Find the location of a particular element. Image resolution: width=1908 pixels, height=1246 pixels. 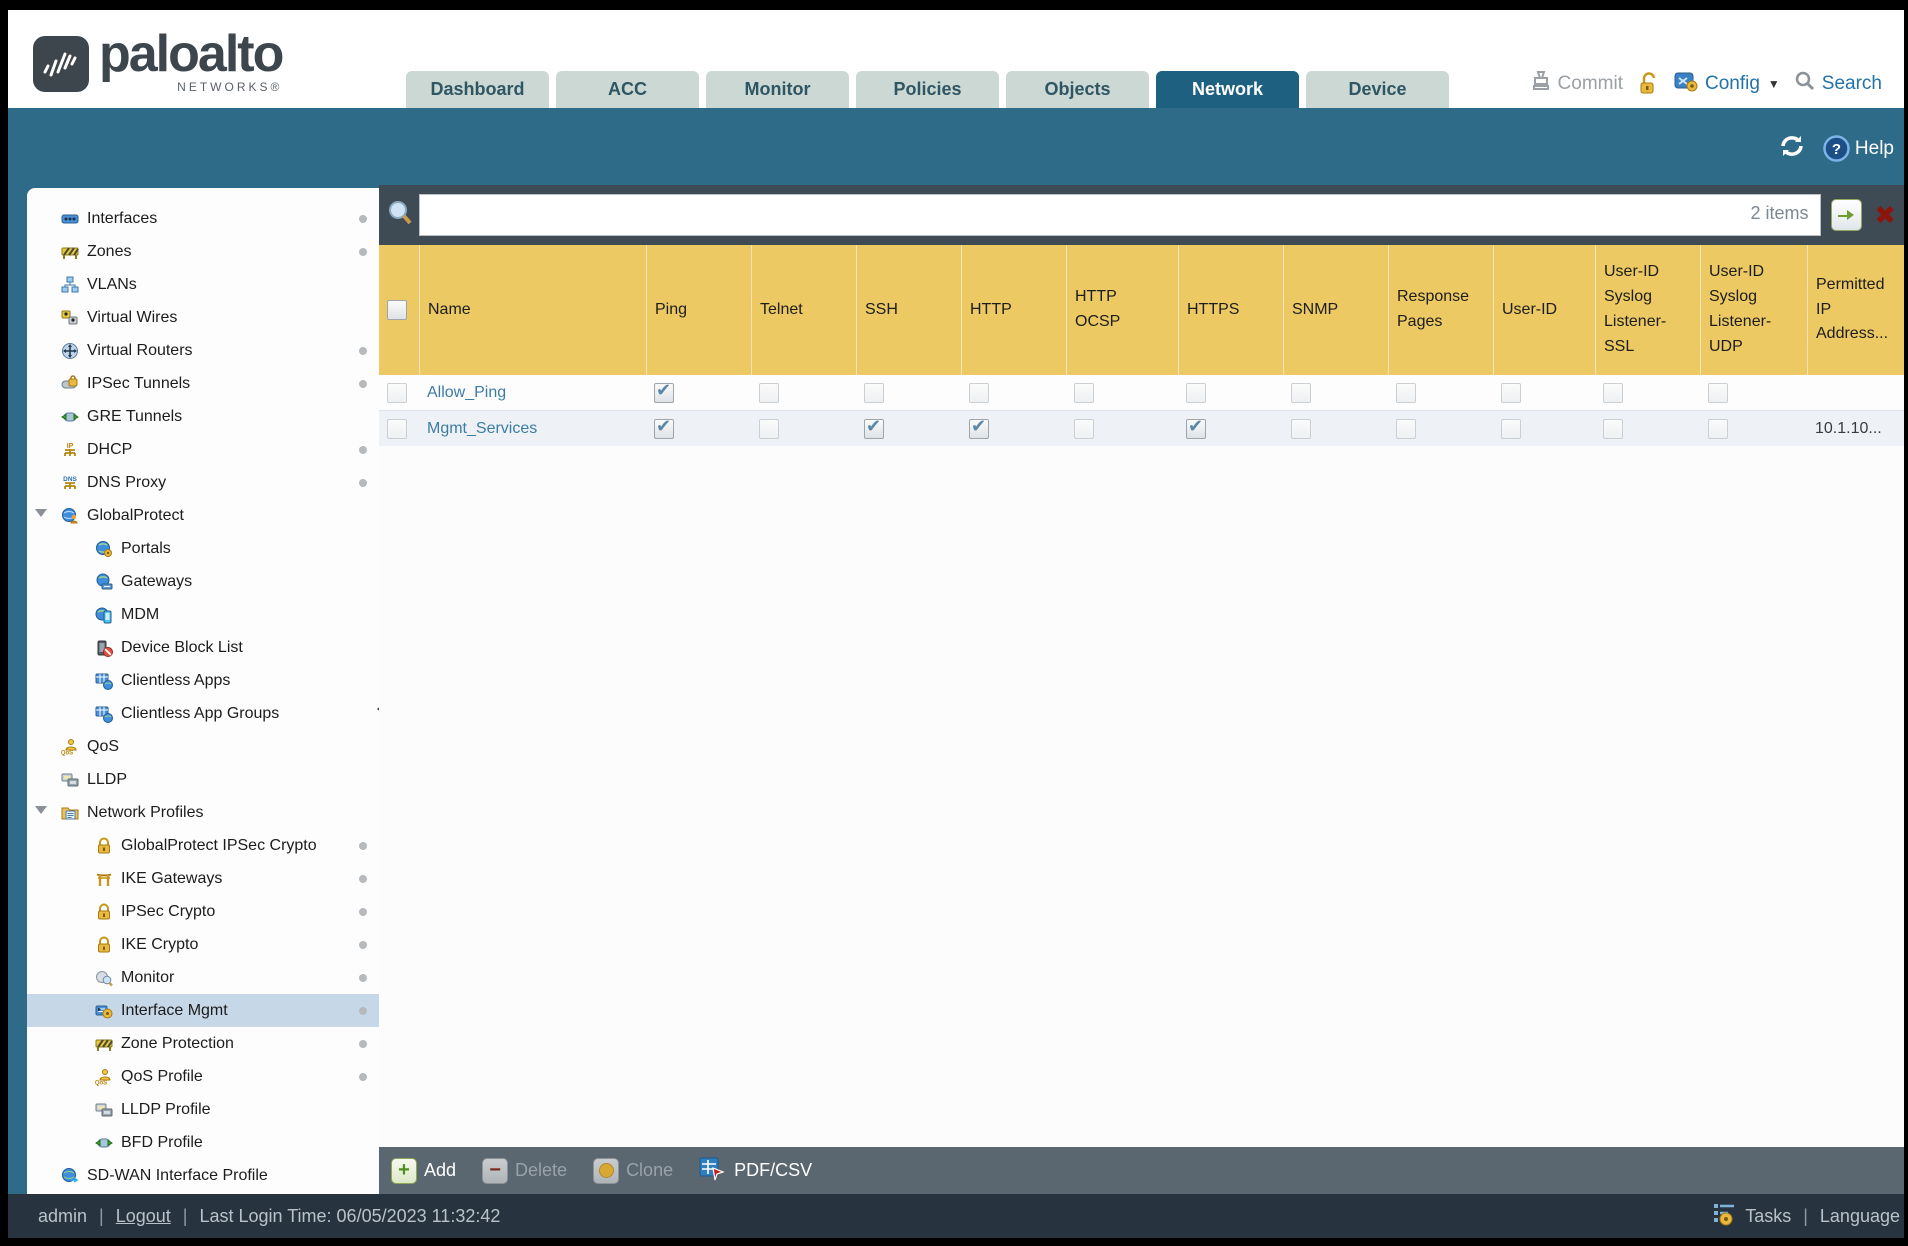

col-response-pages: Response Pages is located at coordinates (1440, 310).